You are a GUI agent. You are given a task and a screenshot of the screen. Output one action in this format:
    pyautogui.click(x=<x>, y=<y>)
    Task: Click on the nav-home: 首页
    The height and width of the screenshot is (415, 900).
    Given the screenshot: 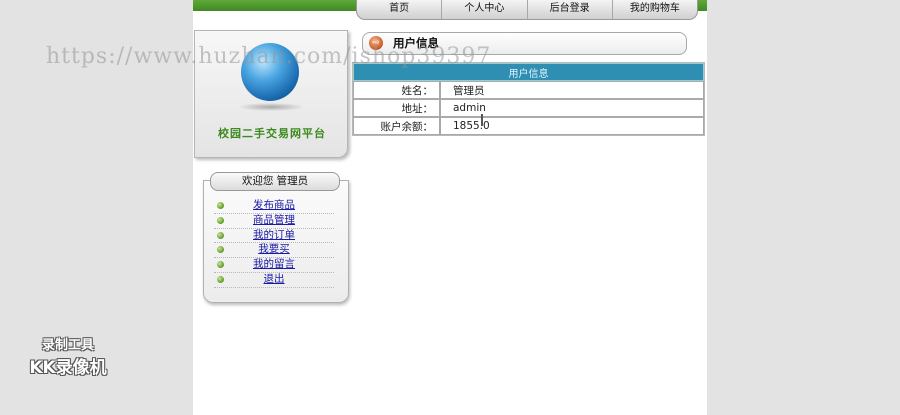 What is the action you would take?
    pyautogui.click(x=400, y=9)
    